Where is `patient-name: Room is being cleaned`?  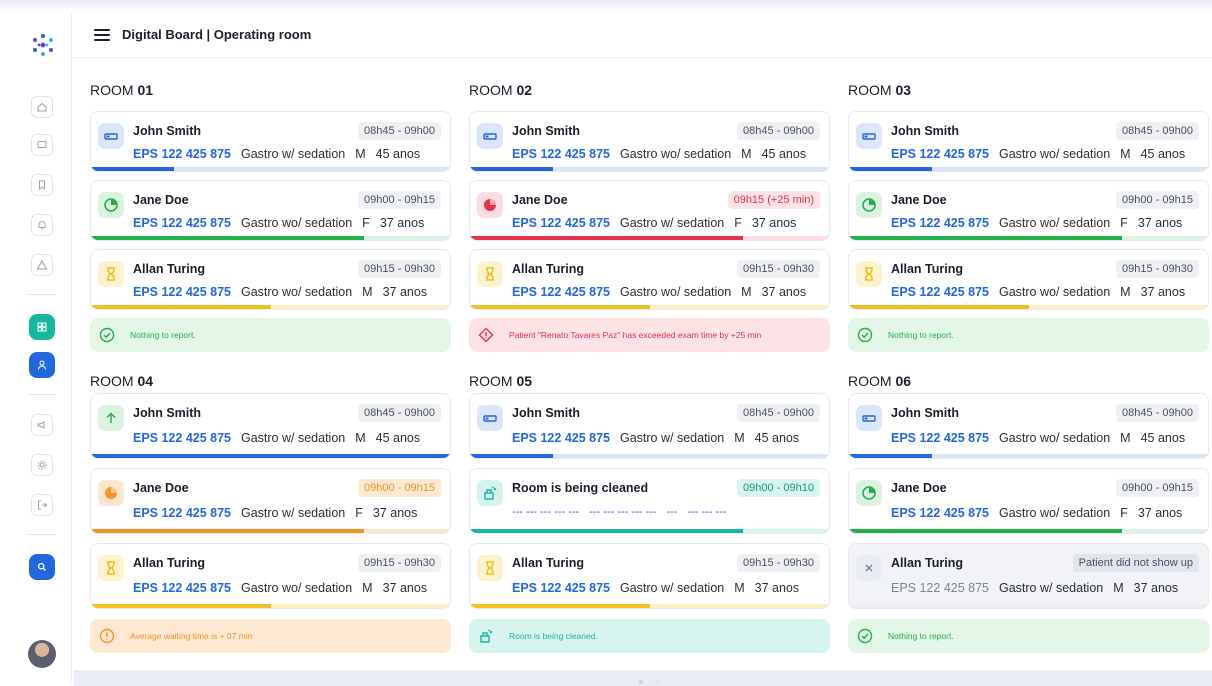
patient-name: Room is being cleaned is located at coordinates (580, 488).